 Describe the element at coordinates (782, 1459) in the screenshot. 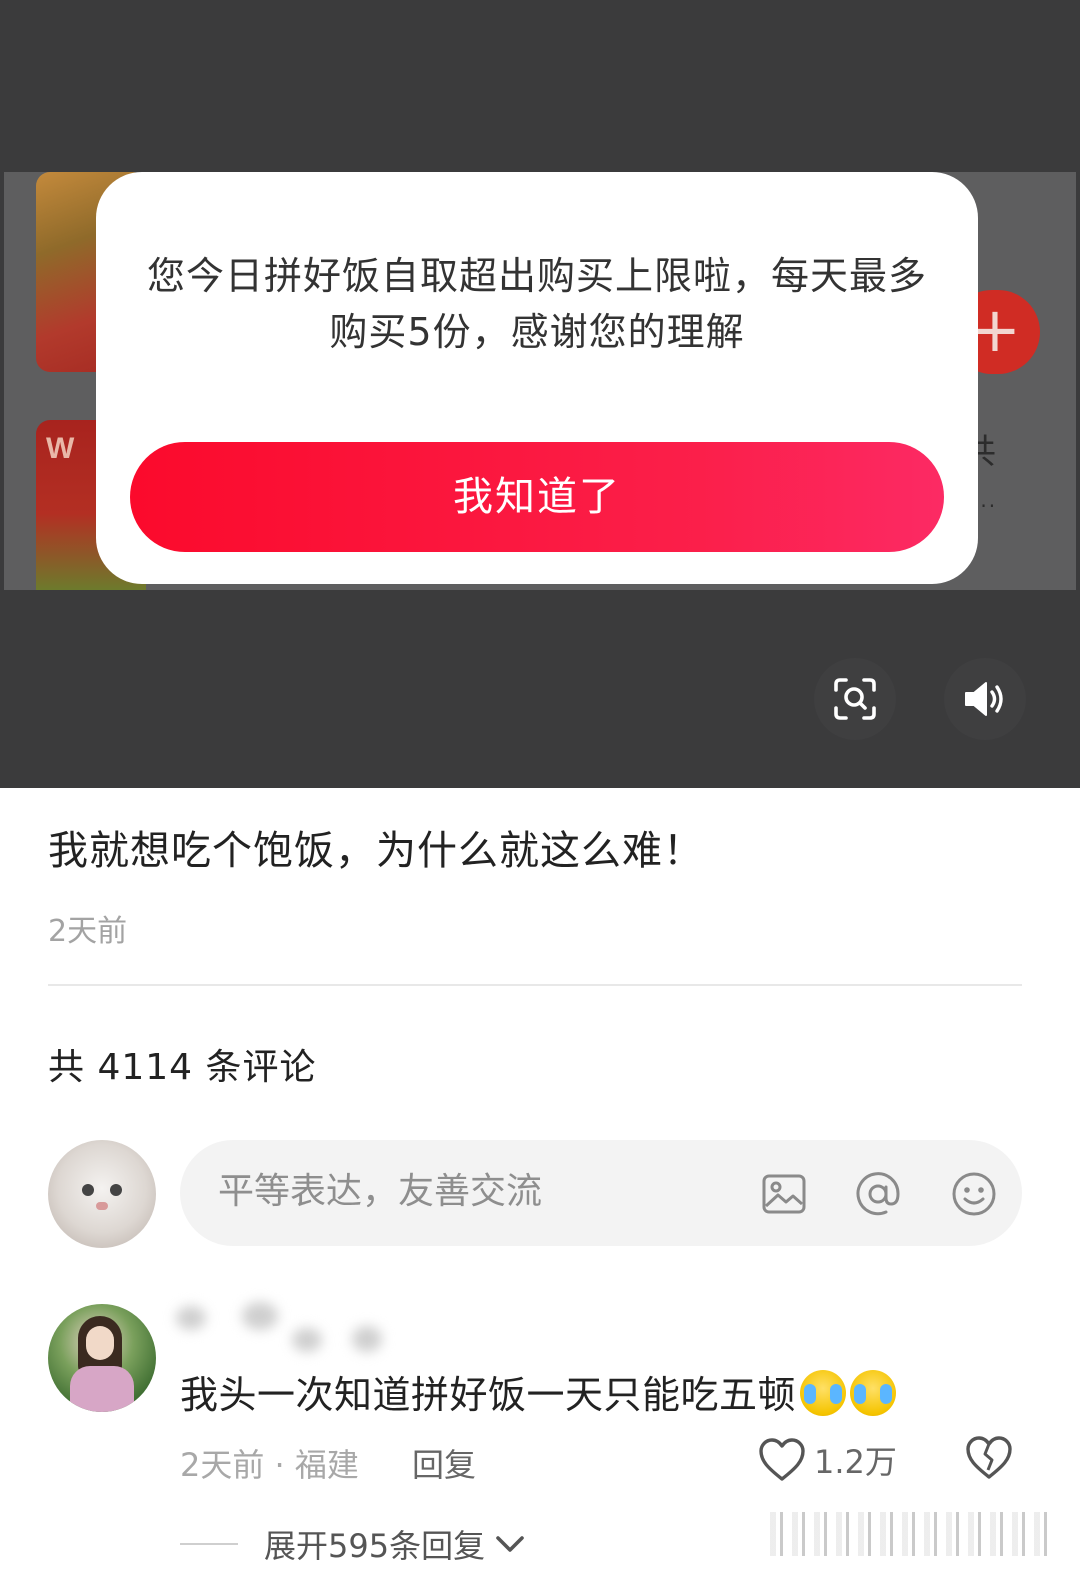

I see `heart-icon` at that location.